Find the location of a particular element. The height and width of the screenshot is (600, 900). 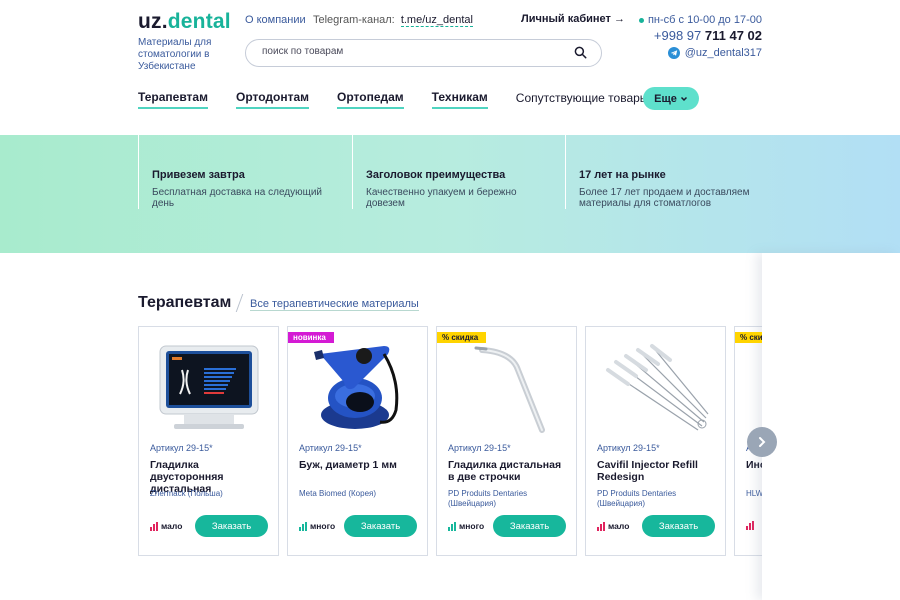

carousel-next-button is located at coordinates (762, 442).